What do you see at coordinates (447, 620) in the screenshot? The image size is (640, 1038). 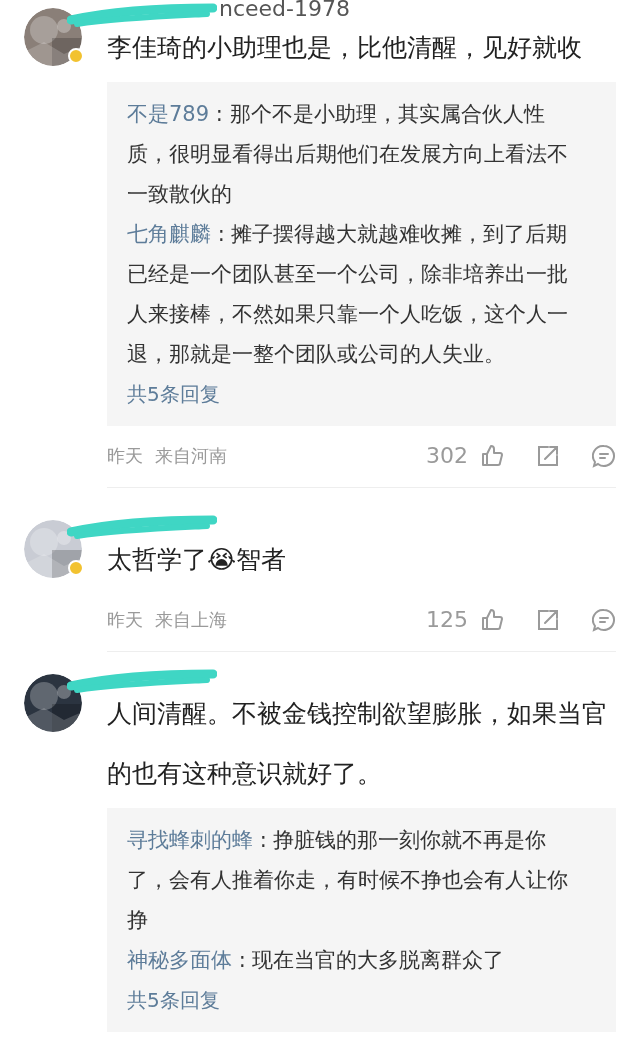 I see `like-count: 125` at bounding box center [447, 620].